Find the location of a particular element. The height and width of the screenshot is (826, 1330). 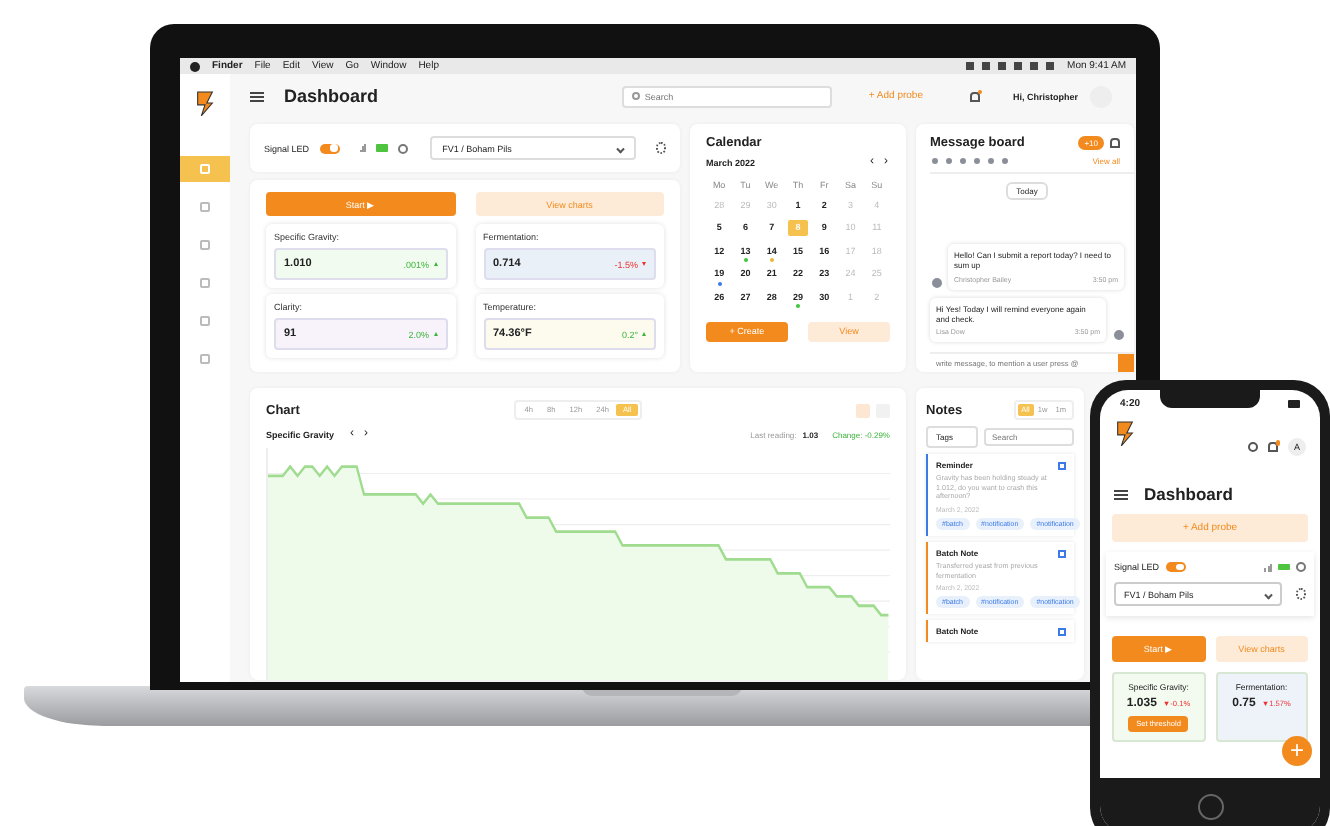

add-button: + is located at coordinates (1297, 751).